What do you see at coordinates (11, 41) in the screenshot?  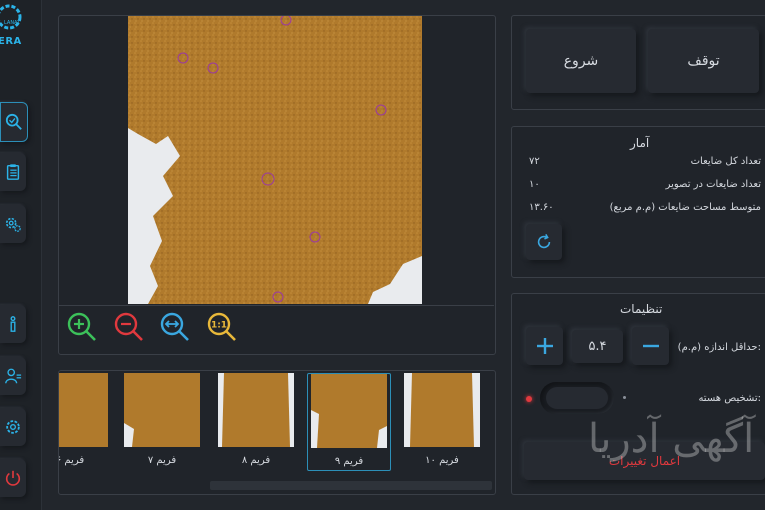 I see `logo-text: ERA` at bounding box center [11, 41].